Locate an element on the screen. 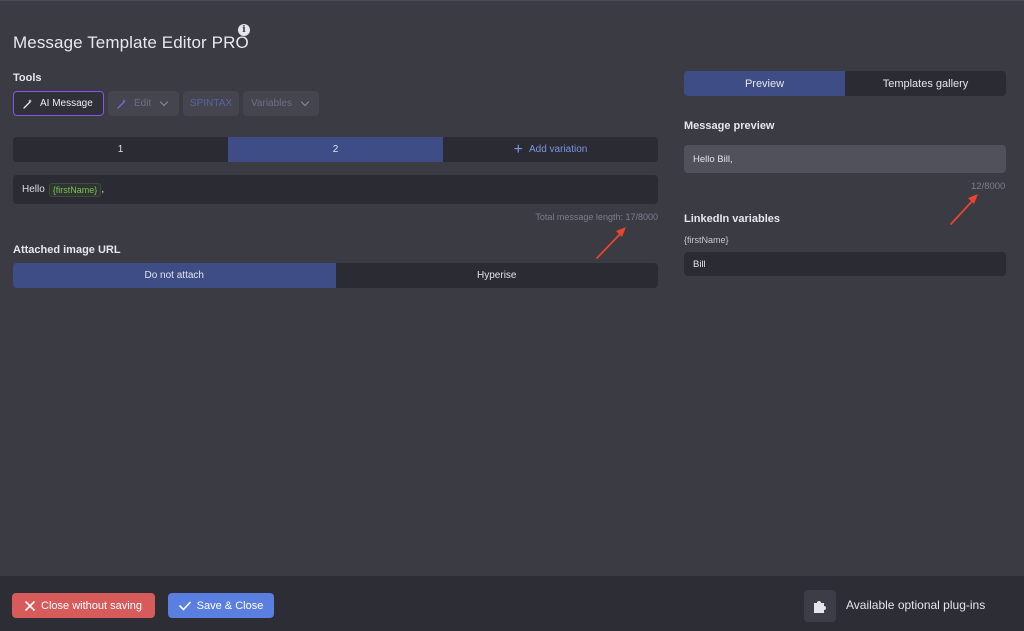  edit-label: Edit is located at coordinates (143, 103).